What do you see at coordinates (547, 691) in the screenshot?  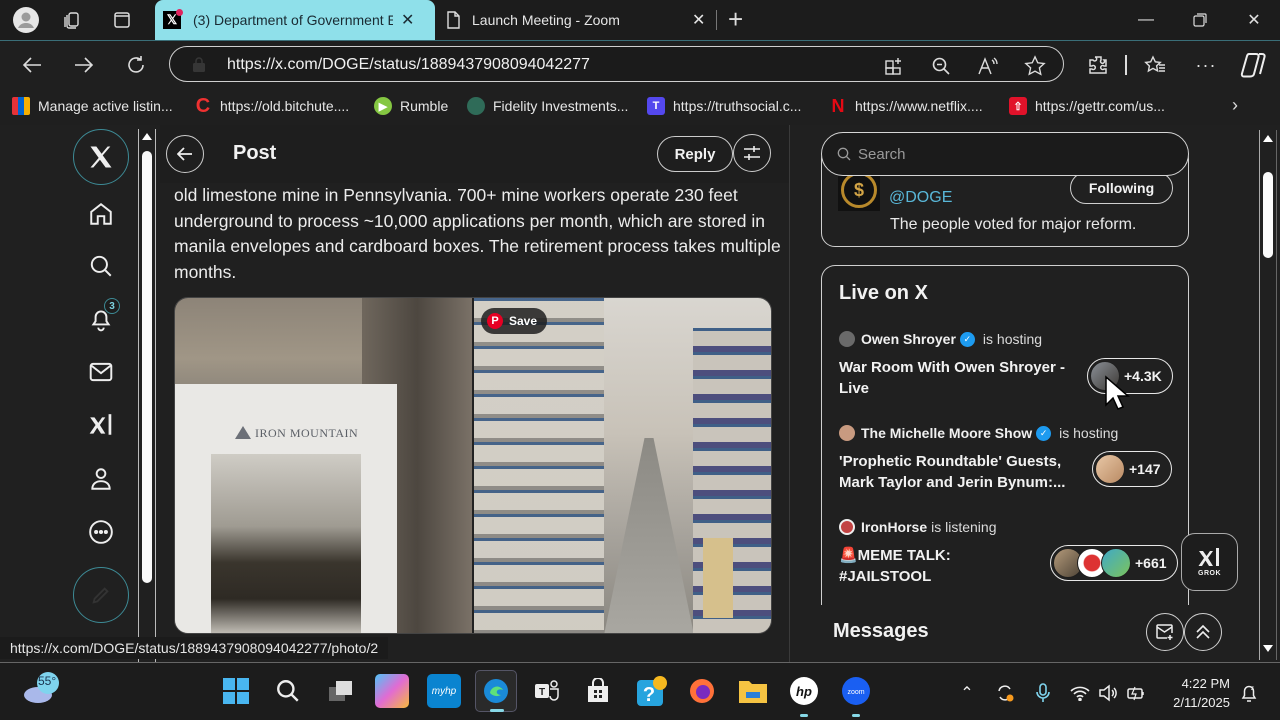 I see `teams-app: T` at bounding box center [547, 691].